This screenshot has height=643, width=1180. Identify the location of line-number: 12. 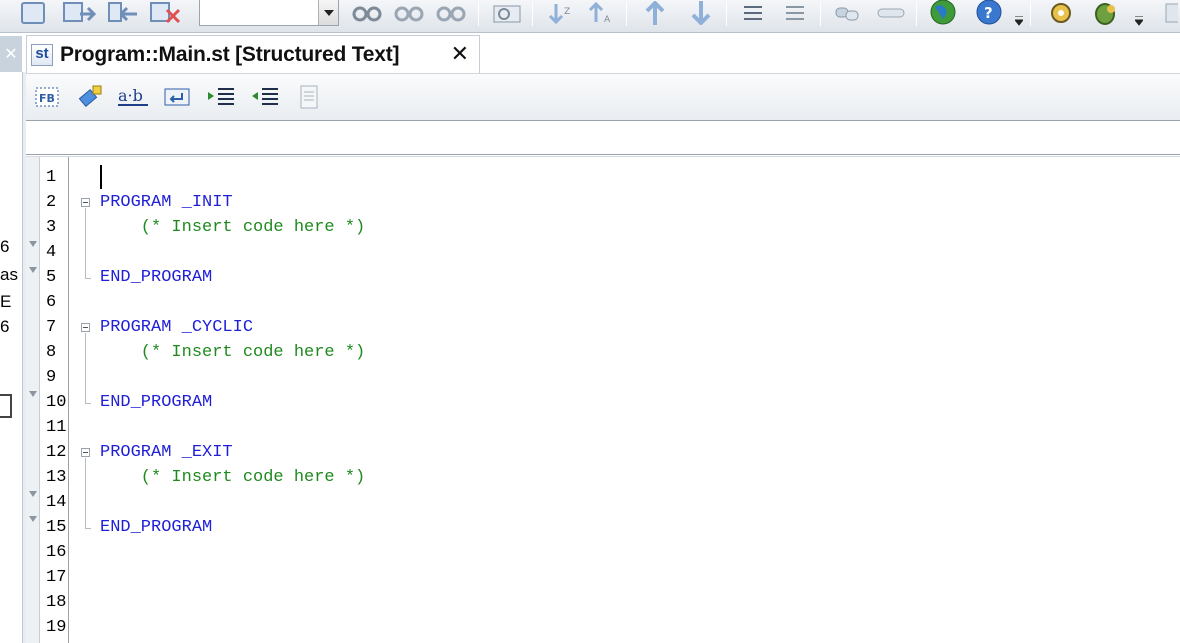
(56, 452).